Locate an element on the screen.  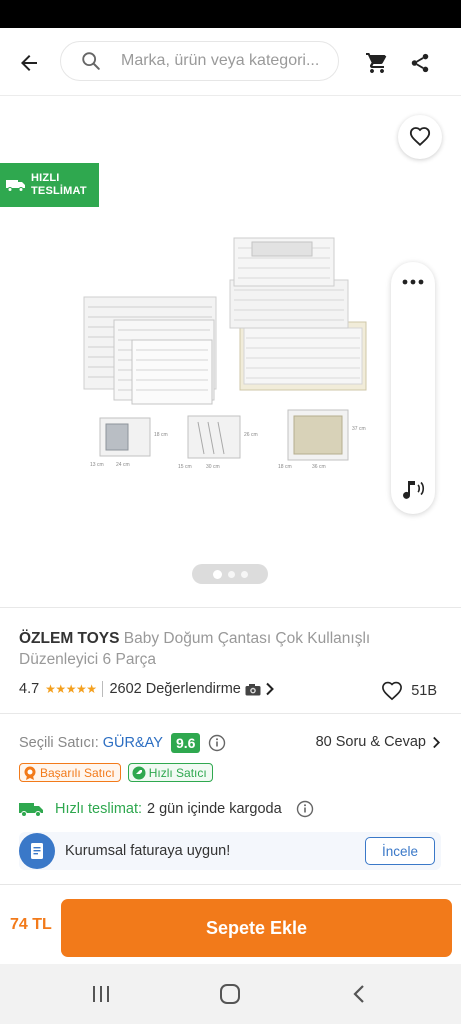
fast-delivery-badge: HIZLI TESLİMAT is located at coordinates (49, 185).